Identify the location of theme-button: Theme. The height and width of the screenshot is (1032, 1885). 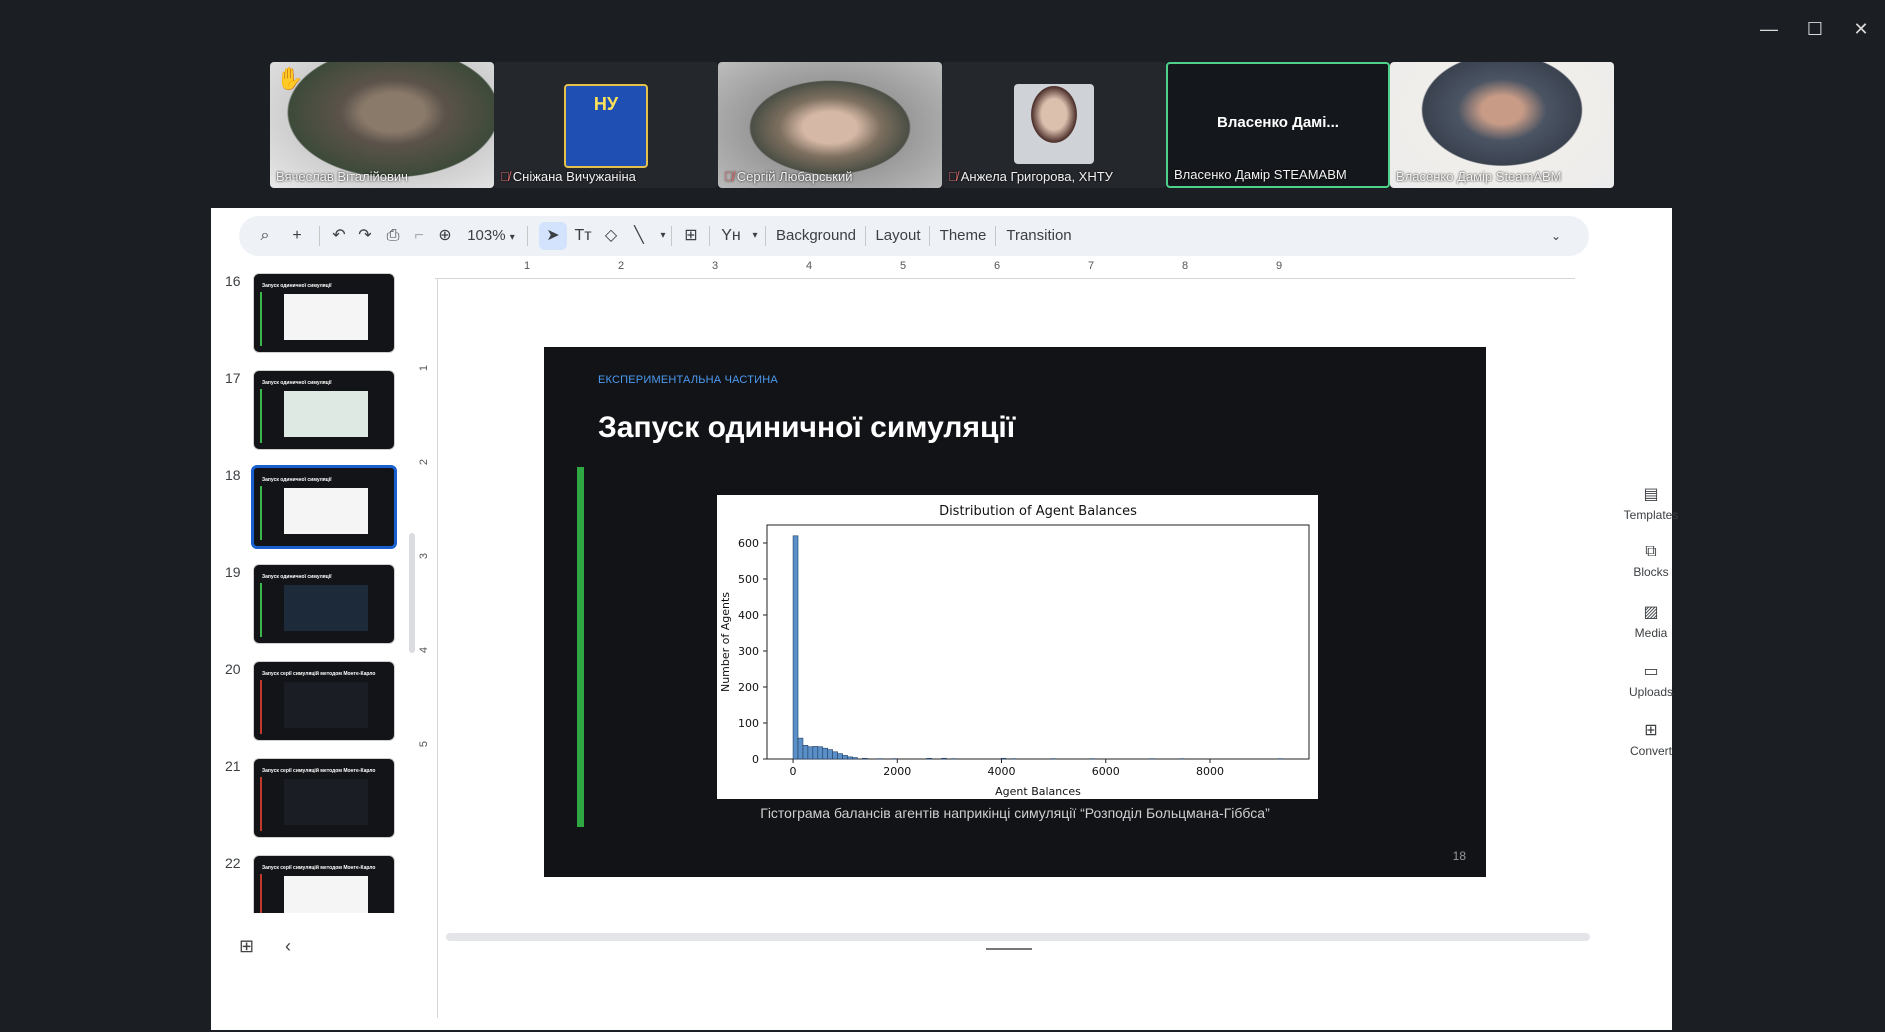
(963, 236).